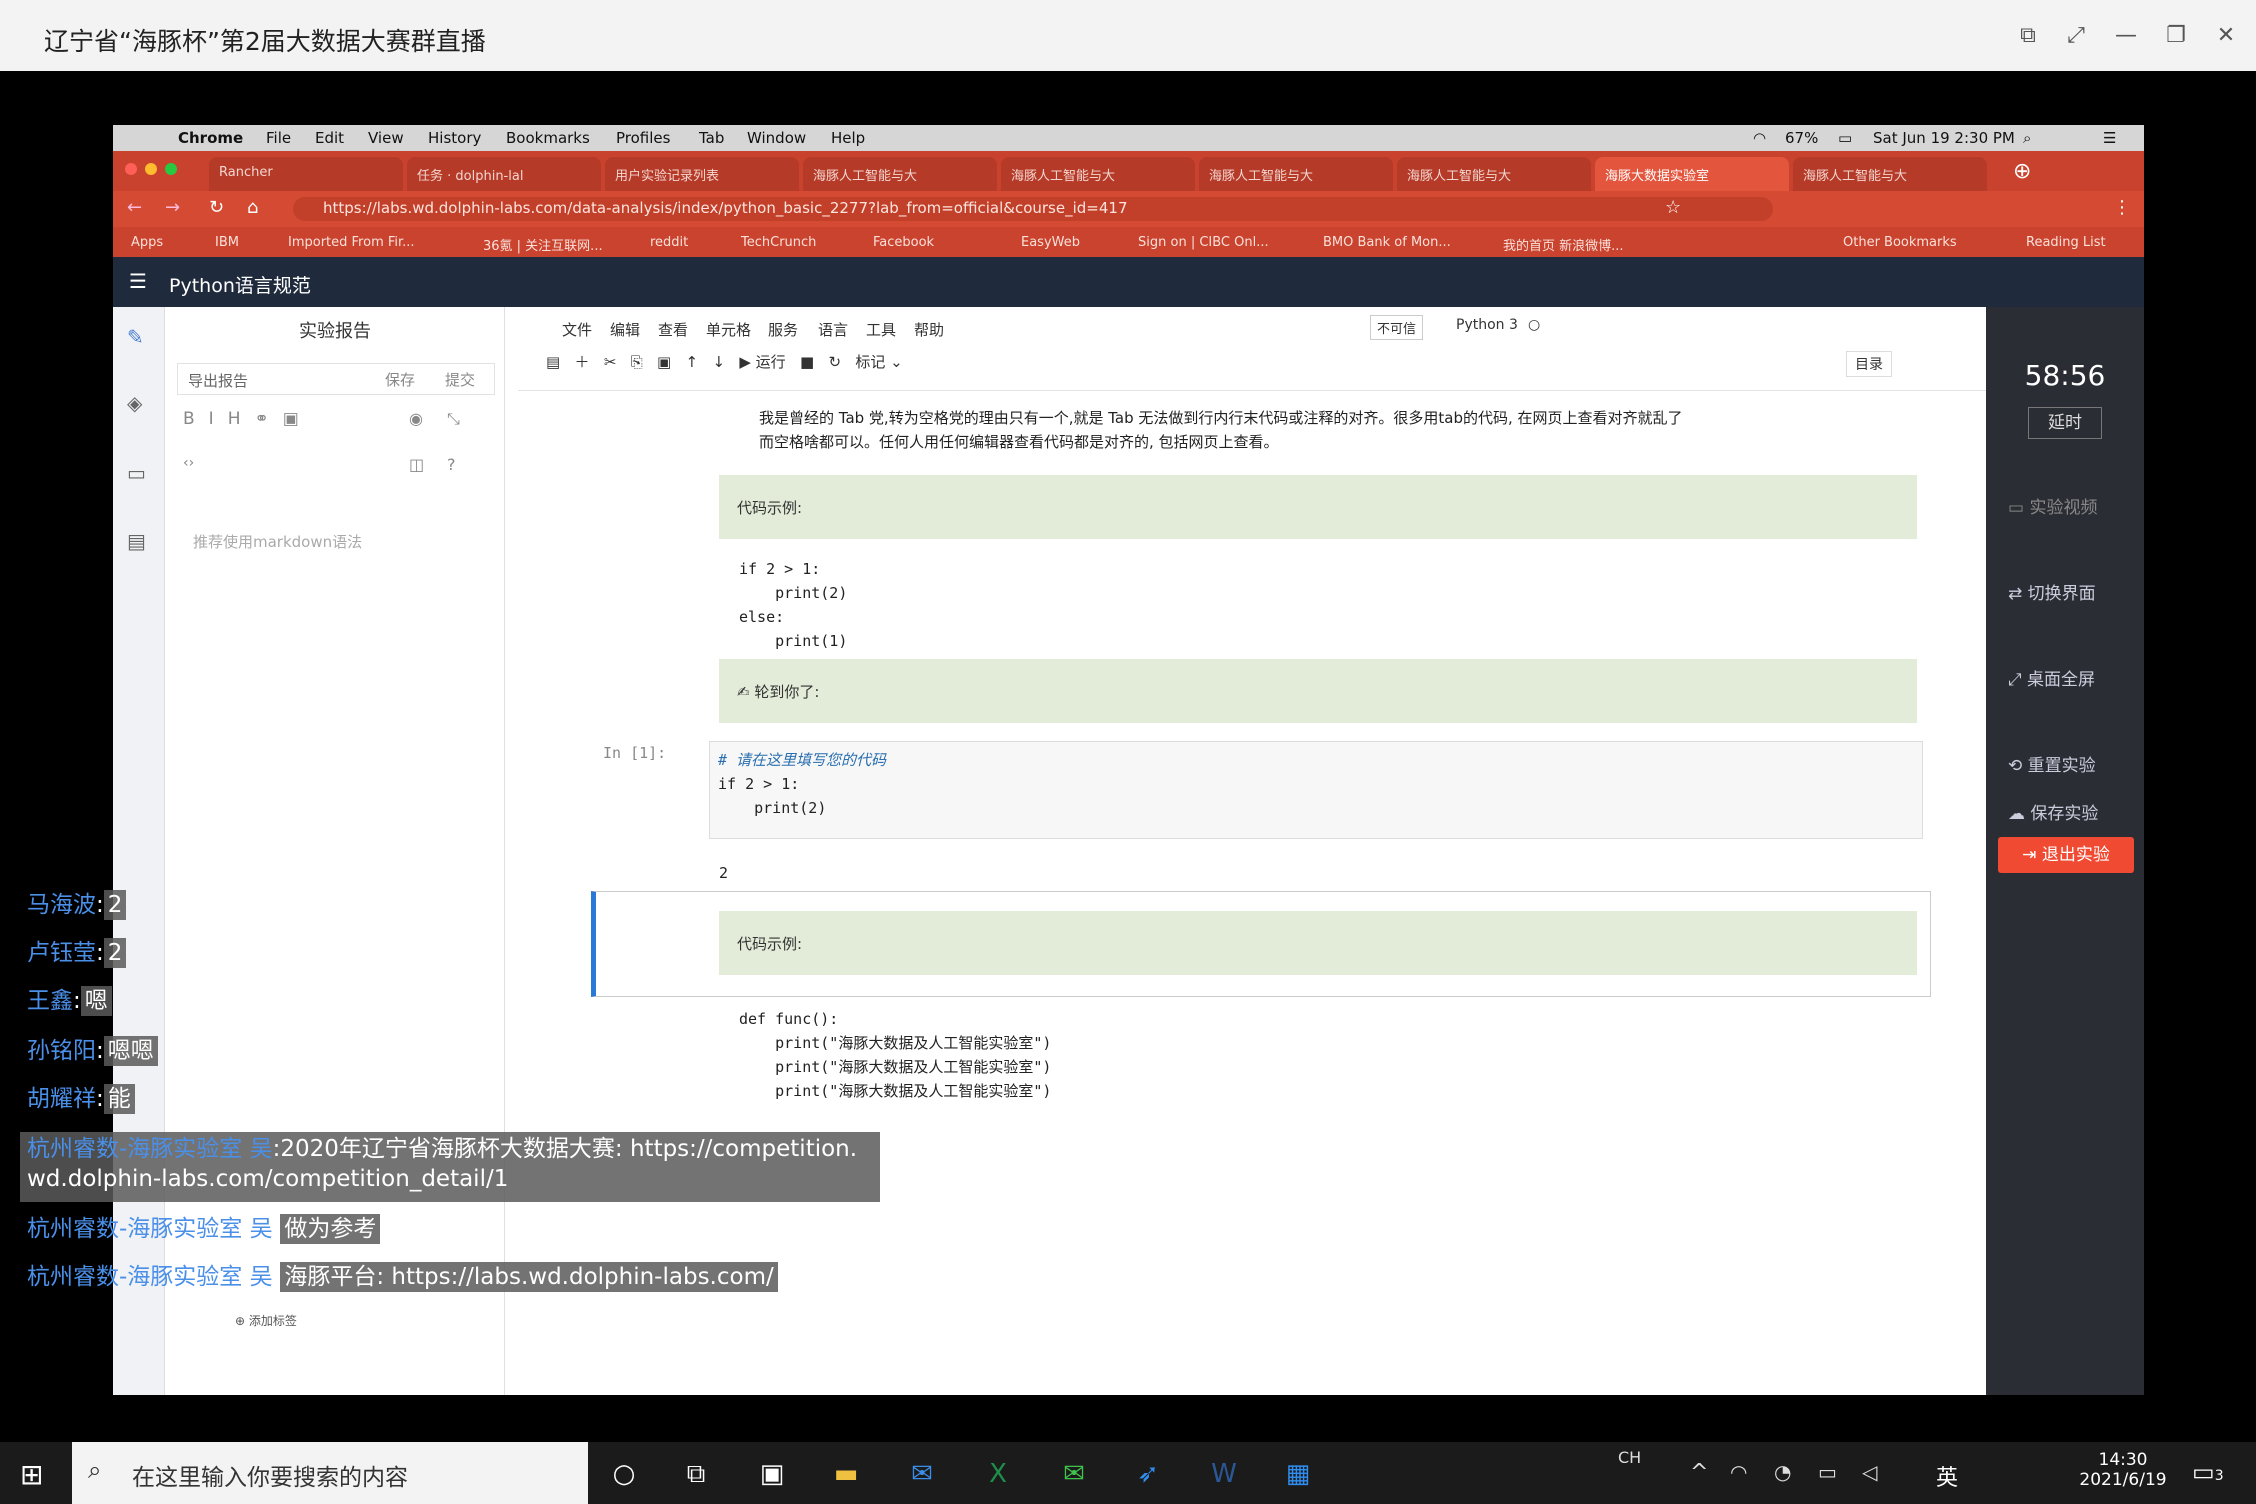  Describe the element at coordinates (2076, 36) in the screenshot. I see `expand-icon: ⤢` at that location.